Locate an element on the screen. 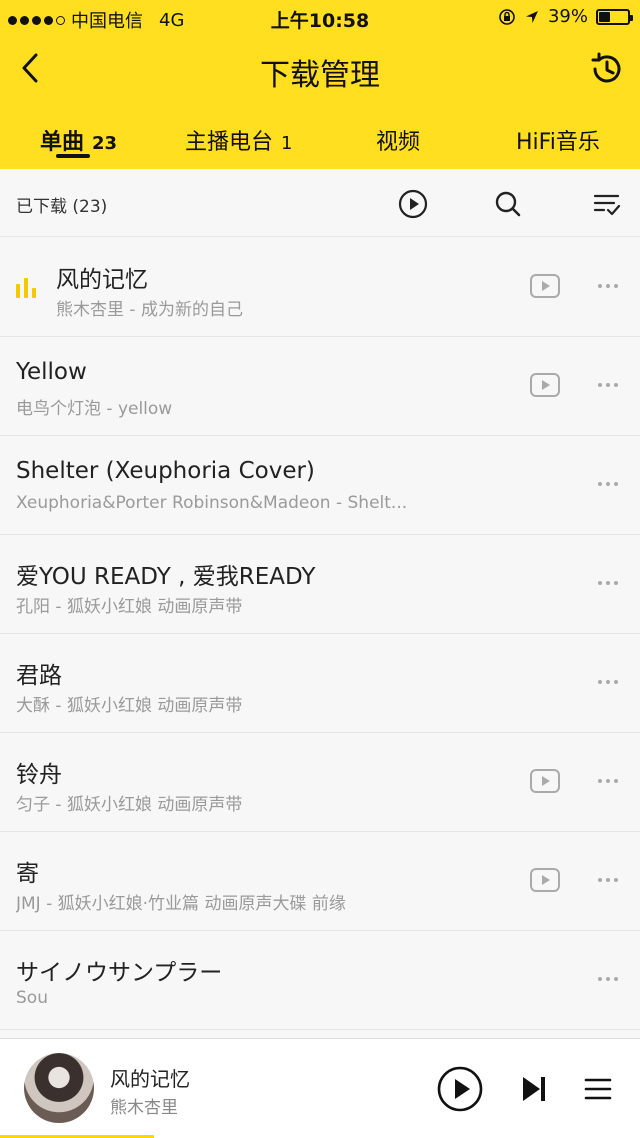 The width and height of the screenshot is (640, 1138). tab-hifi: HiFi音乐 is located at coordinates (558, 140).